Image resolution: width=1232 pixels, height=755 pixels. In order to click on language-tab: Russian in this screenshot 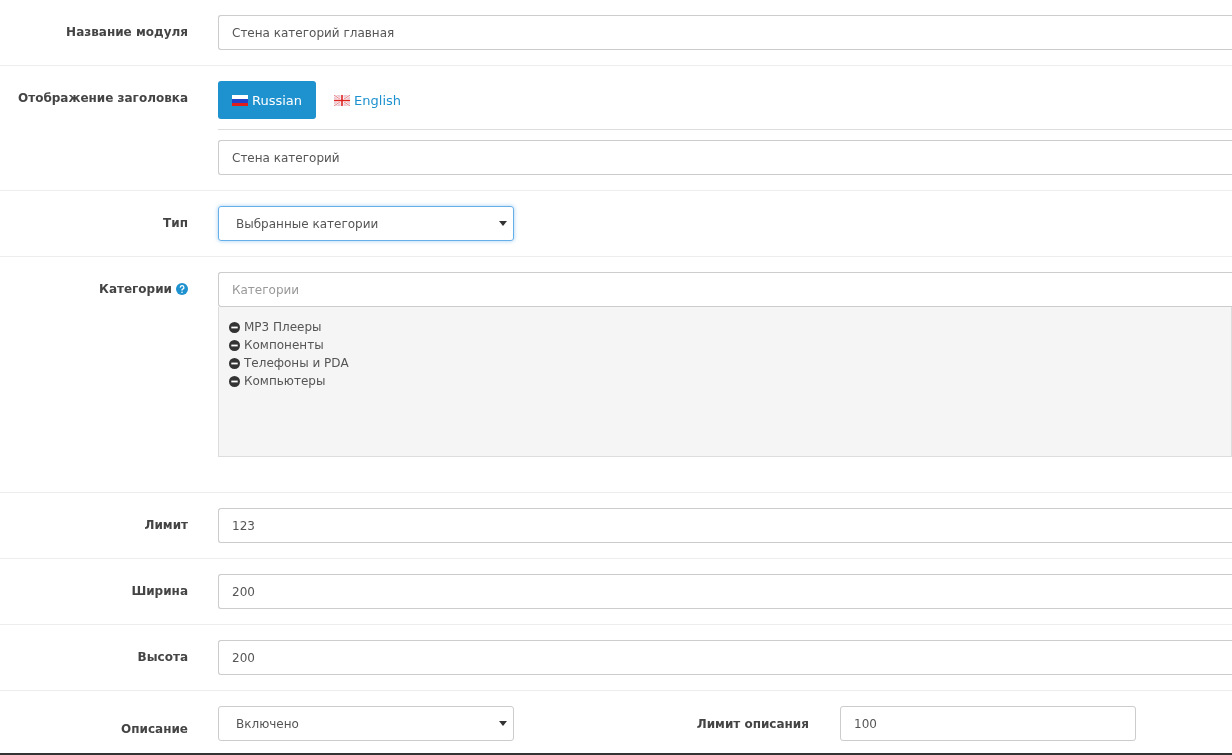, I will do `click(267, 100)`.